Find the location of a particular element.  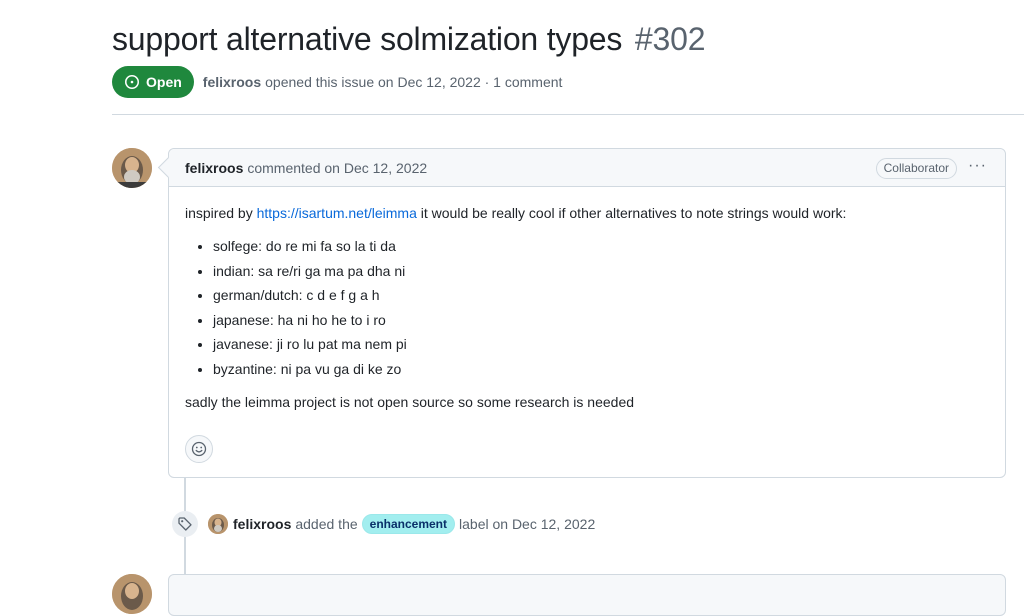

intro-before: inspired by is located at coordinates (221, 213).